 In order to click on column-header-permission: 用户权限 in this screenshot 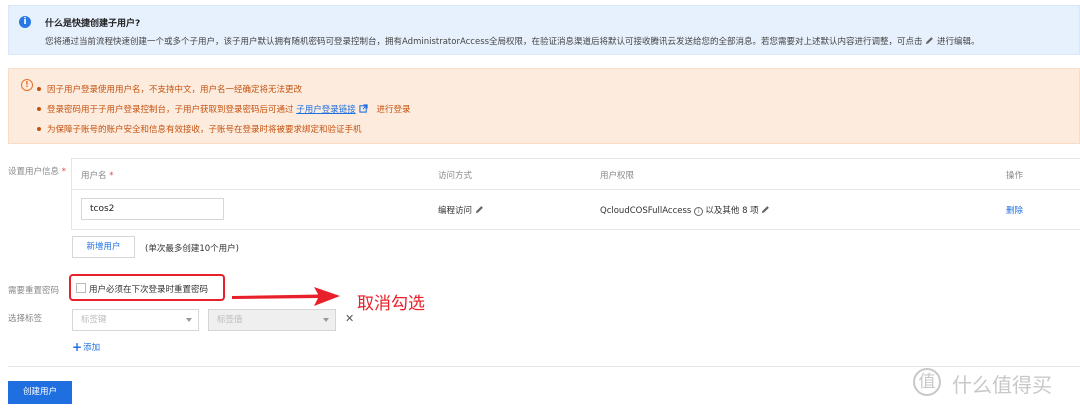, I will do `click(617, 176)`.